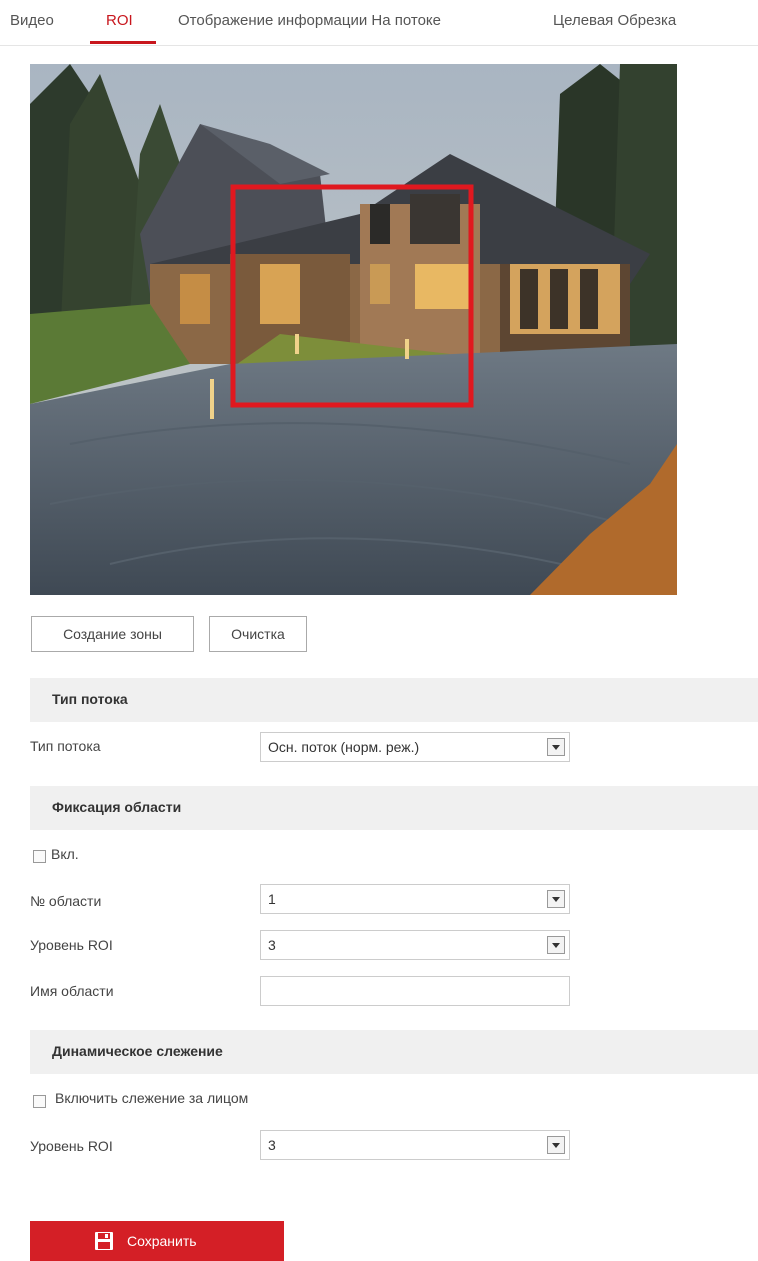 The height and width of the screenshot is (1261, 758). I want to click on region-name-label: Имя области, so click(72, 991).